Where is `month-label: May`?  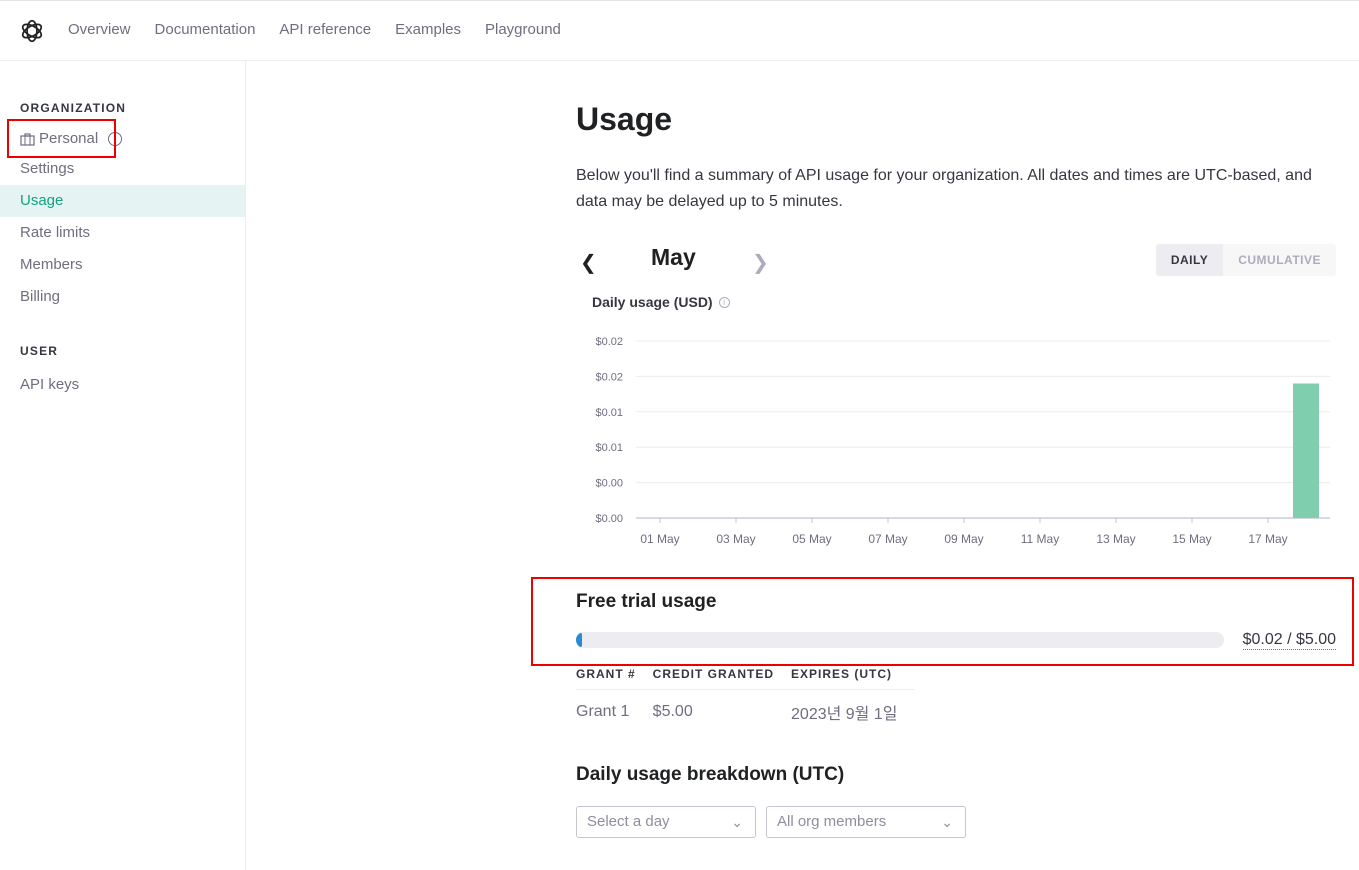 month-label: May is located at coordinates (673, 257).